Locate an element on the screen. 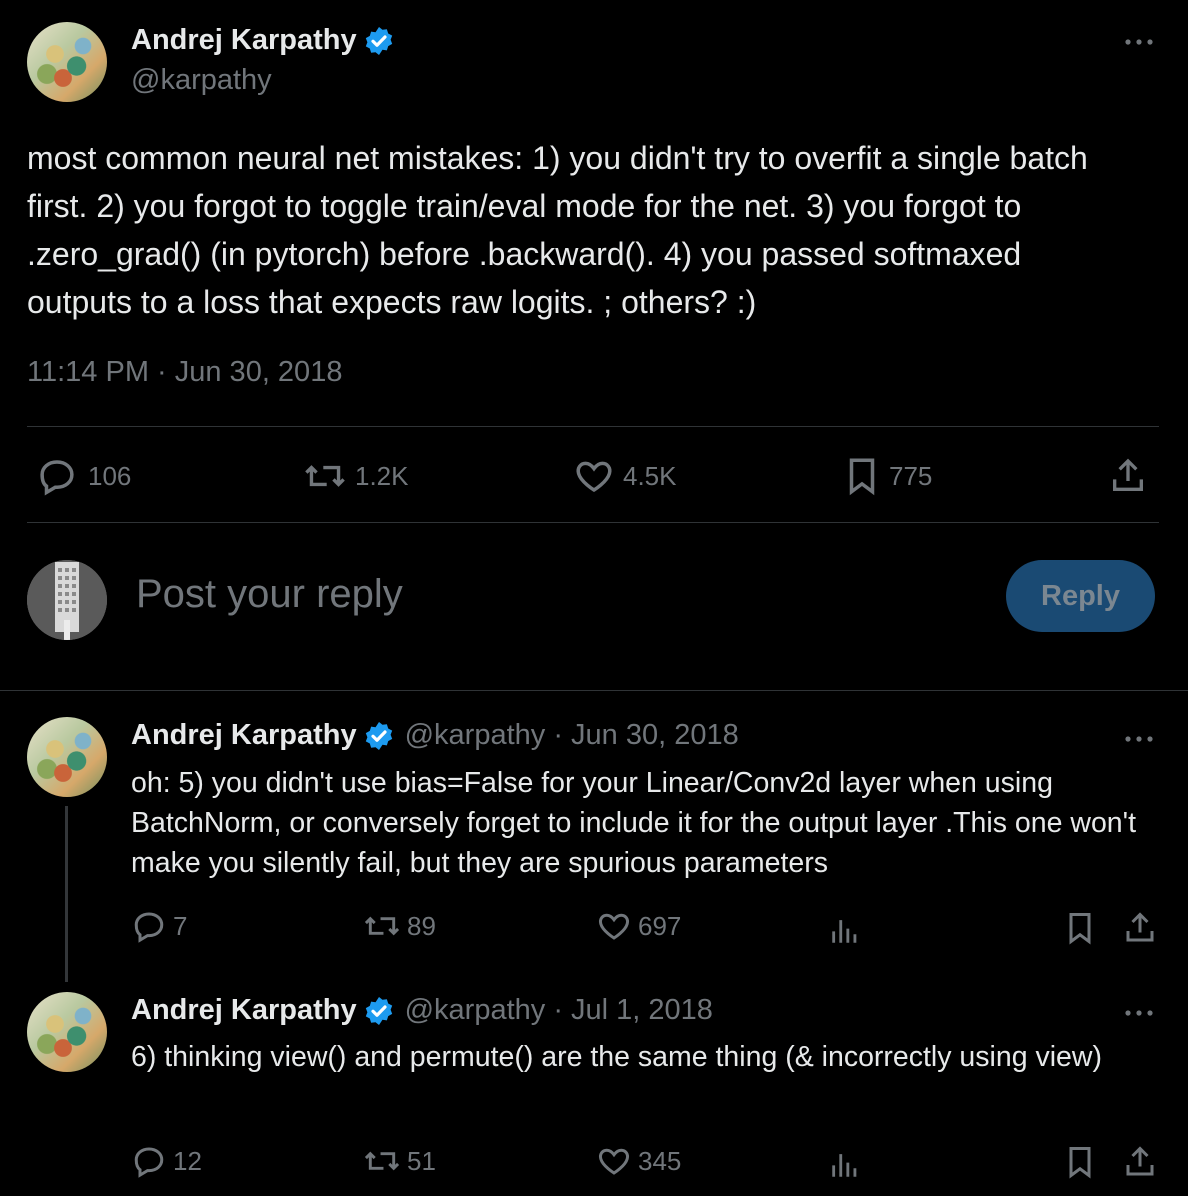 This screenshot has width=1188, height=1196. reply-button-label: Reply is located at coordinates (1080, 595).